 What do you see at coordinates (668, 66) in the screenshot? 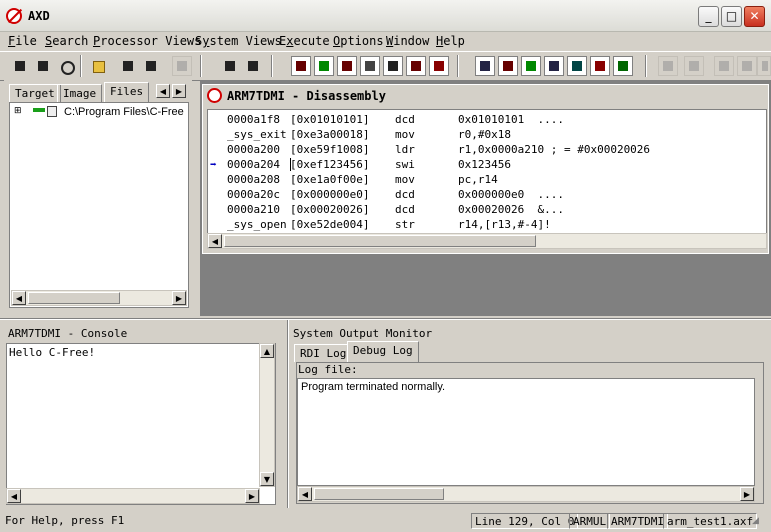
I see `go-icon` at bounding box center [668, 66].